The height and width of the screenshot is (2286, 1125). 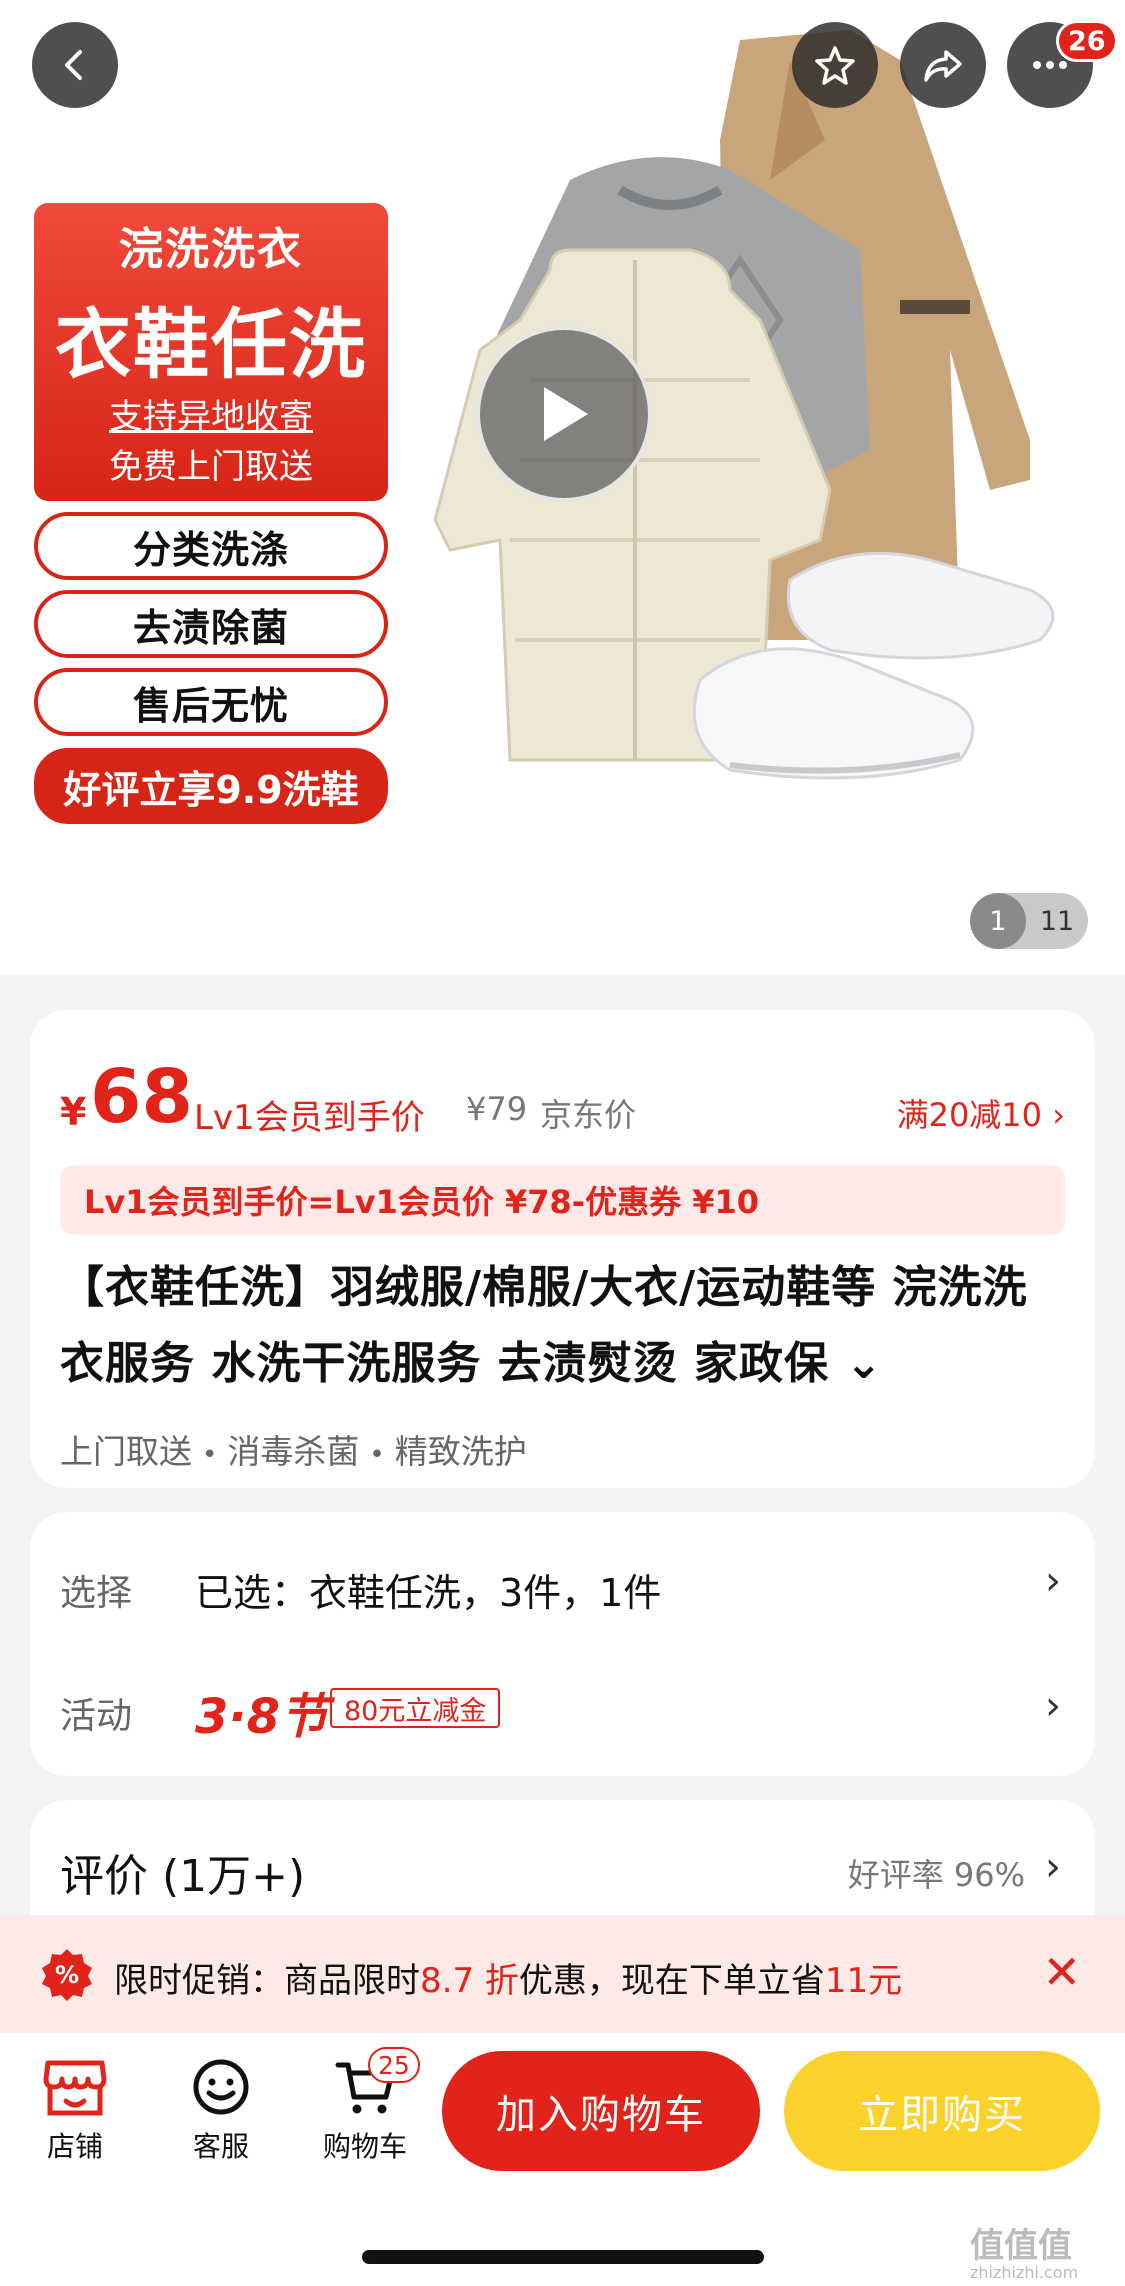 What do you see at coordinates (309, 1118) in the screenshot?
I see `member-price-label: Lv1会员到手价` at bounding box center [309, 1118].